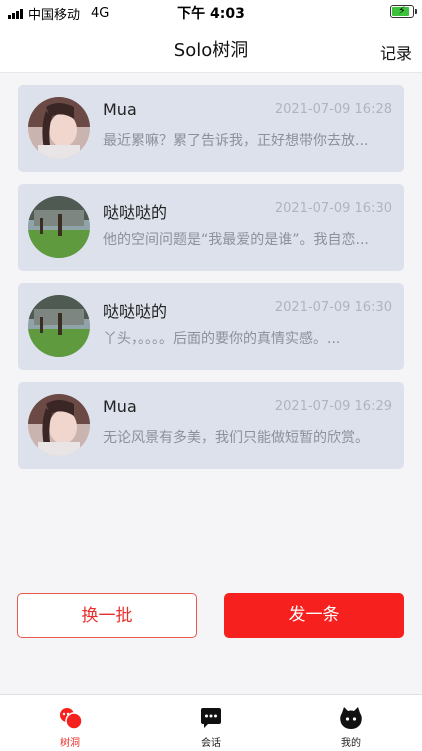  Describe the element at coordinates (71, 719) in the screenshot. I see `tree-hole-icon` at that location.